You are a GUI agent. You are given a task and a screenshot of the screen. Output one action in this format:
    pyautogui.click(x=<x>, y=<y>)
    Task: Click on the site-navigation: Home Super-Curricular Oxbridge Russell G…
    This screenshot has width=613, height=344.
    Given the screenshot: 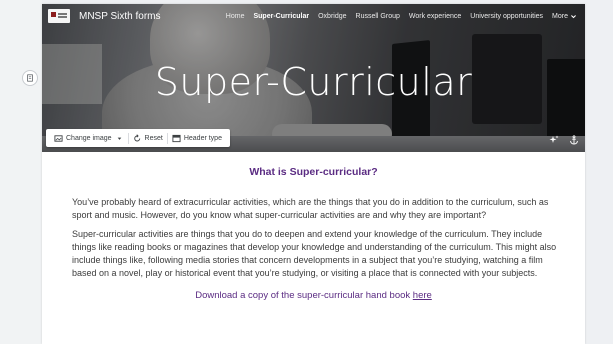 What is the action you would take?
    pyautogui.click(x=397, y=16)
    